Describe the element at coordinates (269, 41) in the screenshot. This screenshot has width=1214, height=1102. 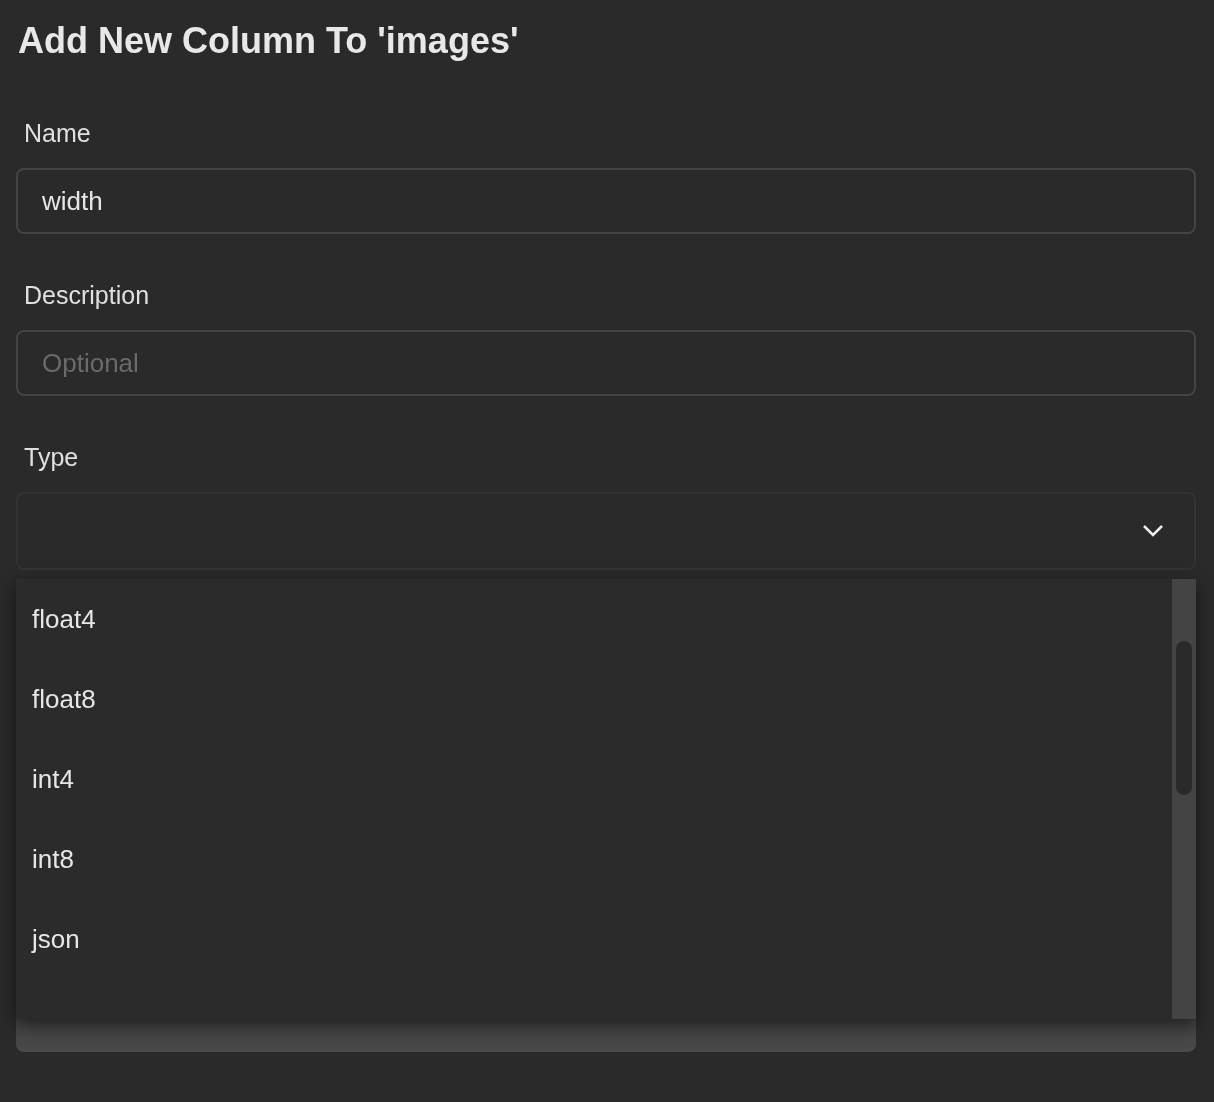
I see `dialog-title: Add New Column To 'images'` at that location.